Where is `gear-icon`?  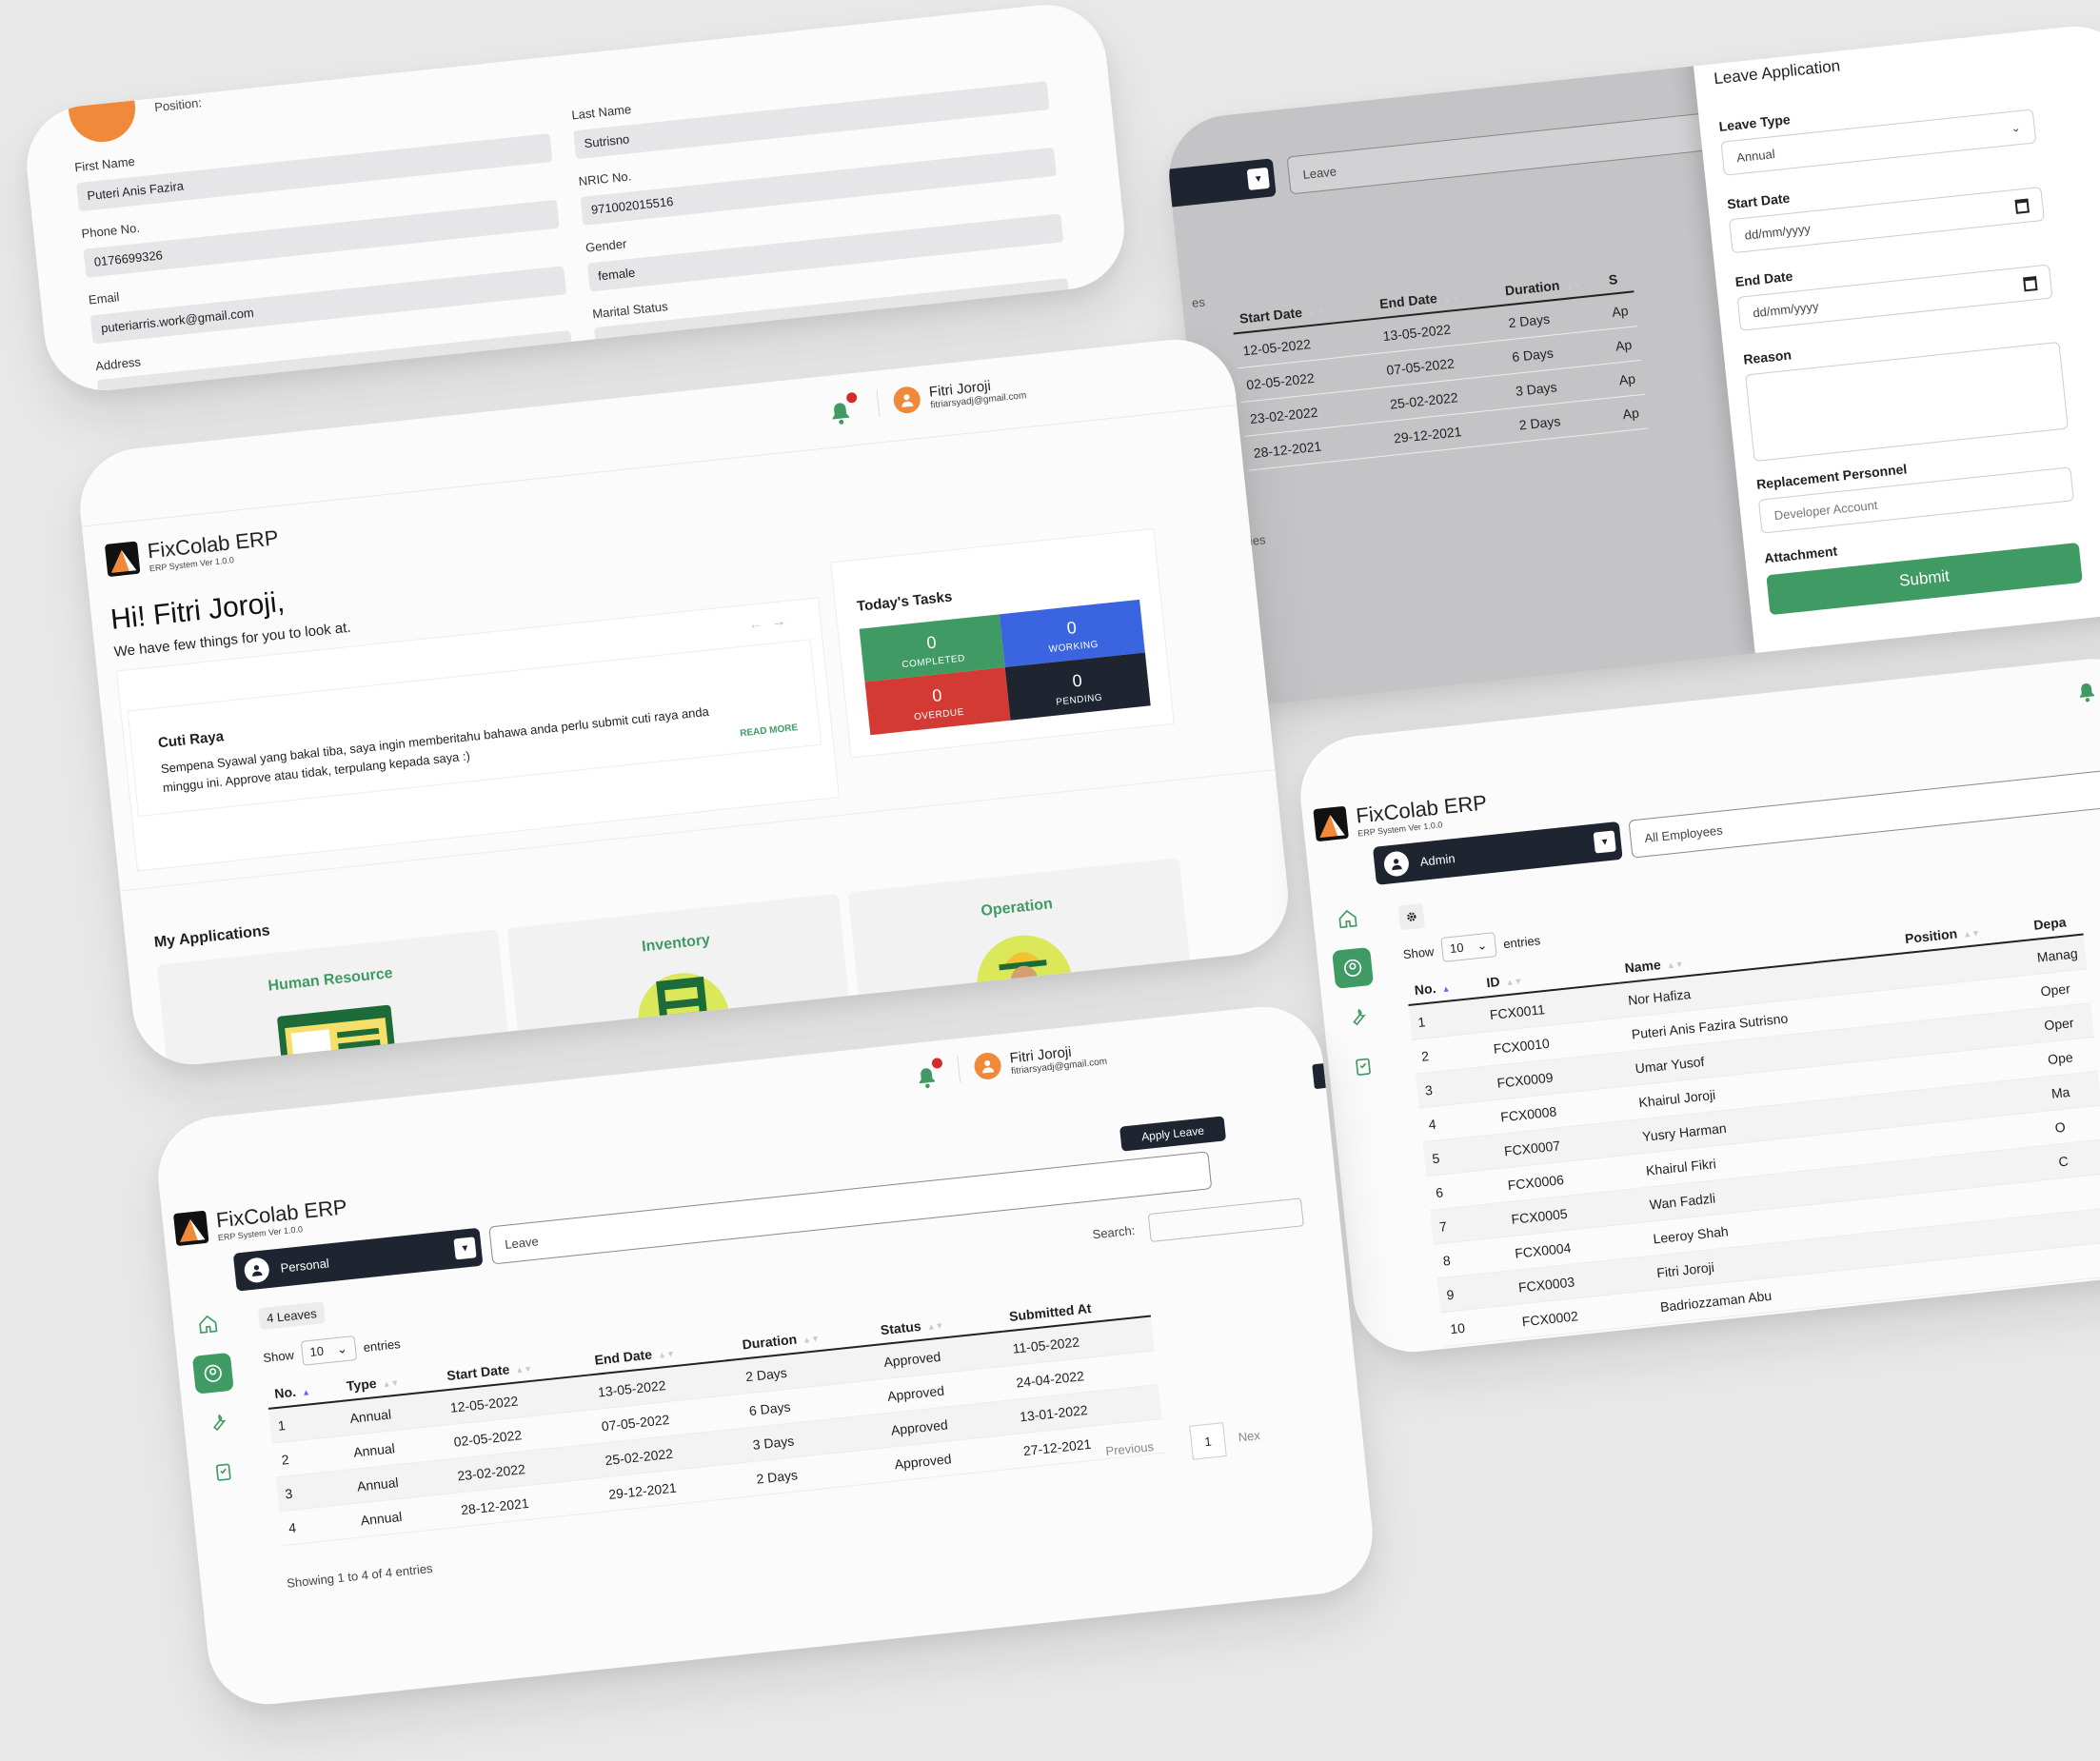
gear-icon is located at coordinates (1412, 916).